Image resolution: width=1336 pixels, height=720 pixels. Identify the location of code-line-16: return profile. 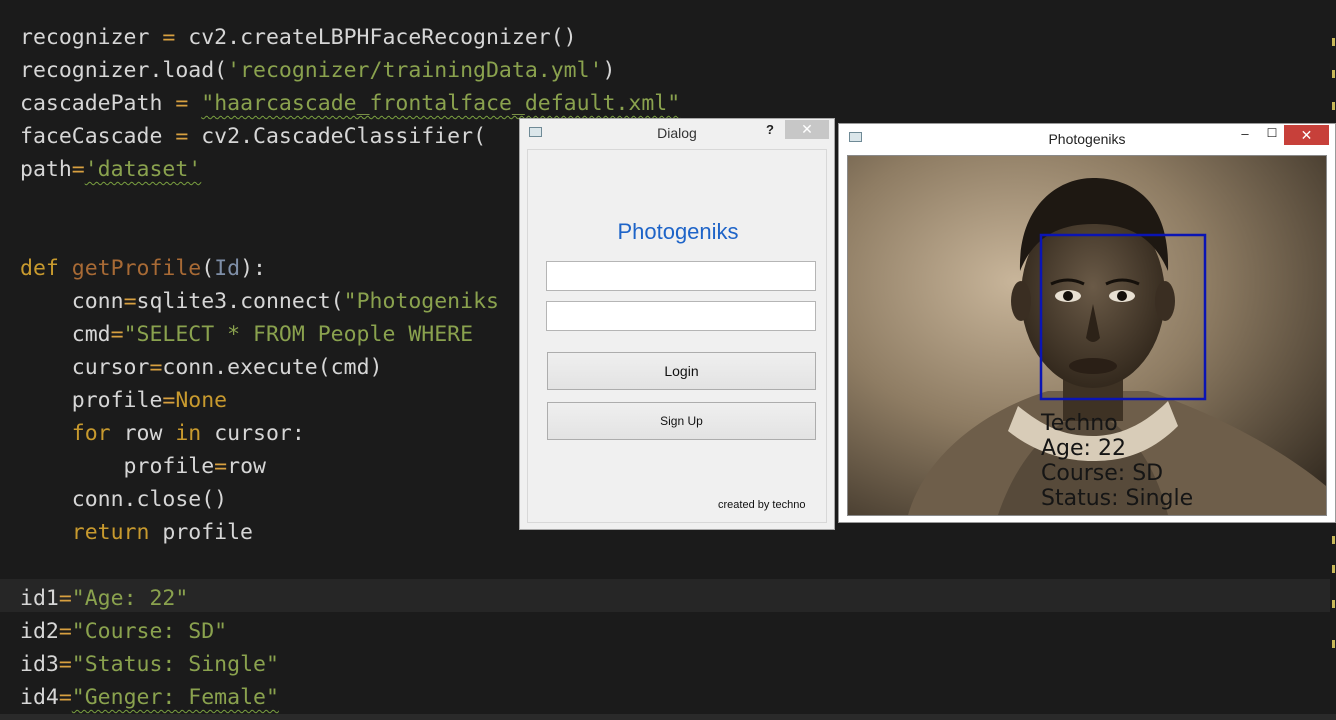
(162, 532).